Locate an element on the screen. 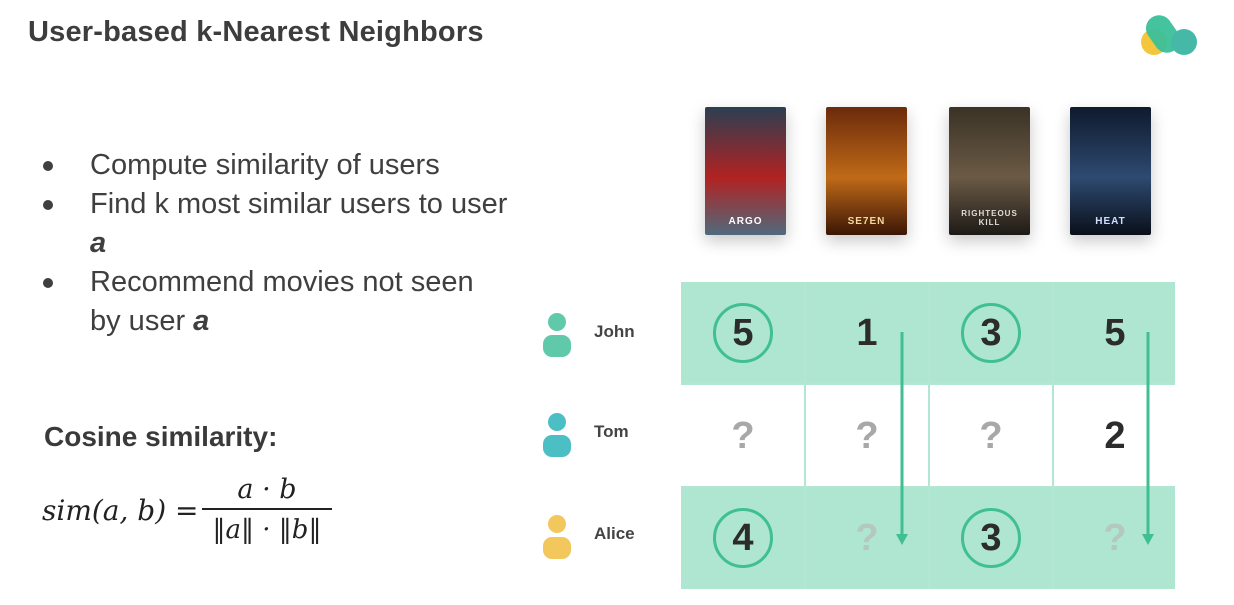 This screenshot has height=605, width=1234. cosine-similarity-heading: Cosine similarity: is located at coordinates (161, 436).